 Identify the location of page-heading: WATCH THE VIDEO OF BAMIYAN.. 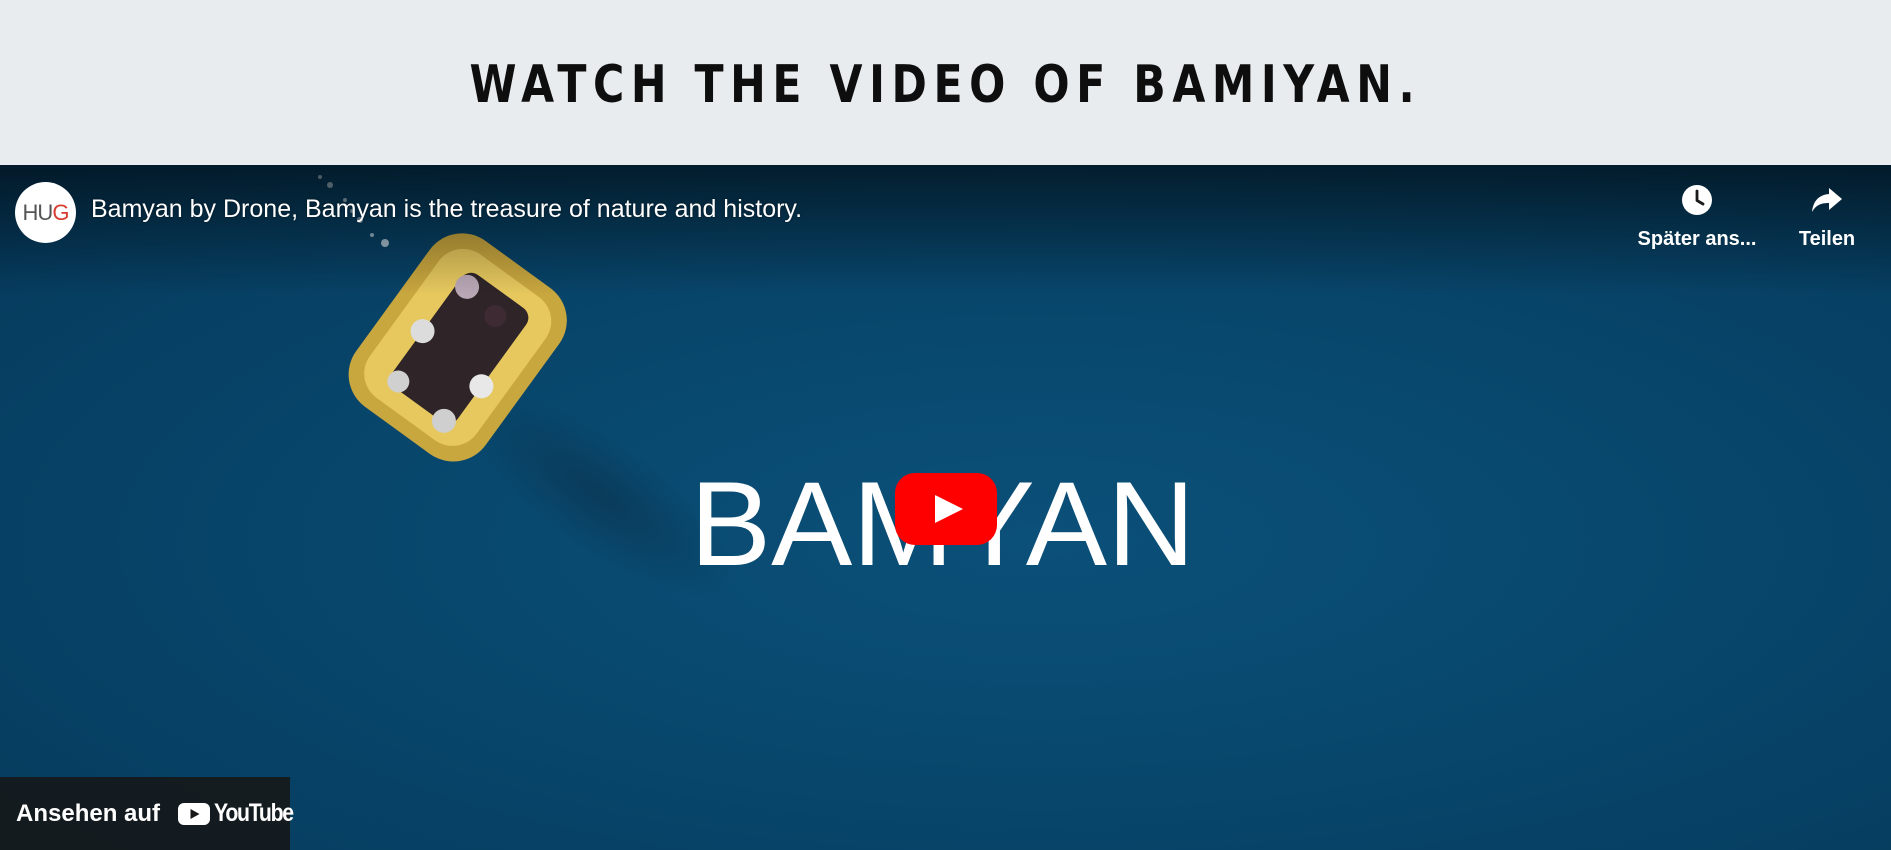
(945, 84).